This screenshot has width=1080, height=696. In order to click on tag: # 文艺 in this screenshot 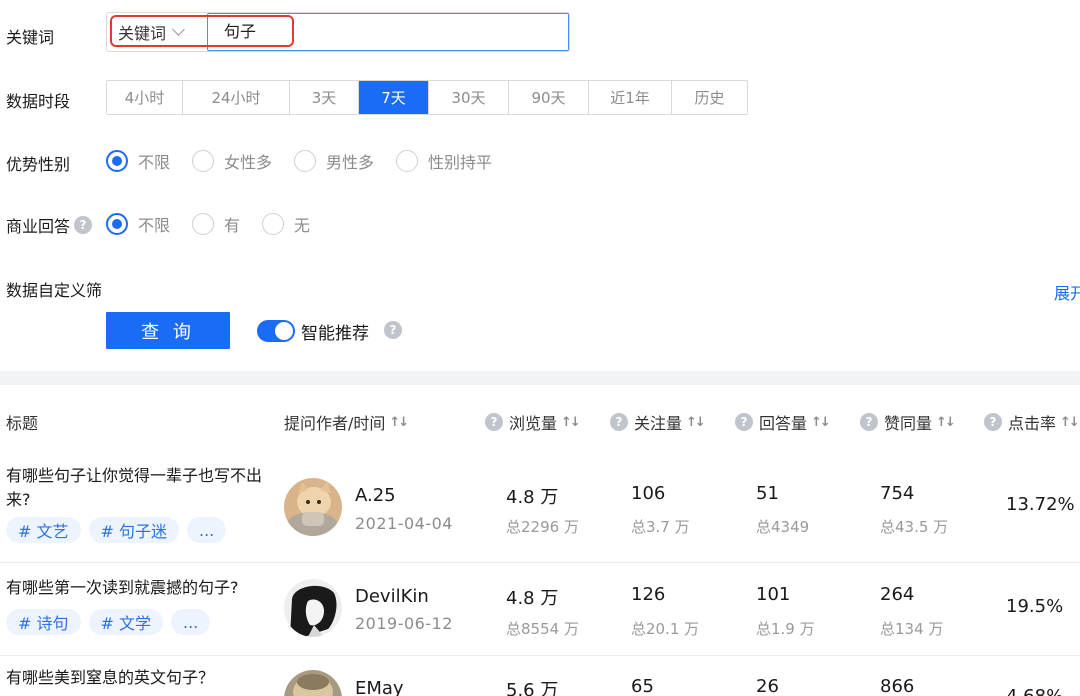, I will do `click(43, 530)`.